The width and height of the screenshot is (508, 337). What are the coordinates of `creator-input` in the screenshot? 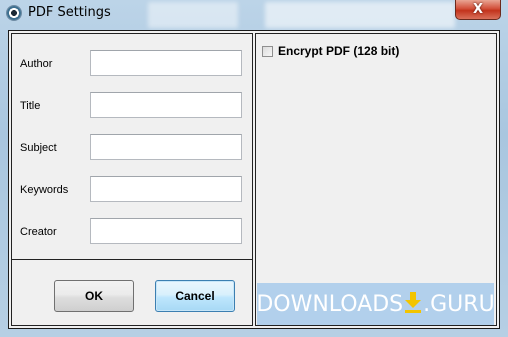 It's located at (166, 231).